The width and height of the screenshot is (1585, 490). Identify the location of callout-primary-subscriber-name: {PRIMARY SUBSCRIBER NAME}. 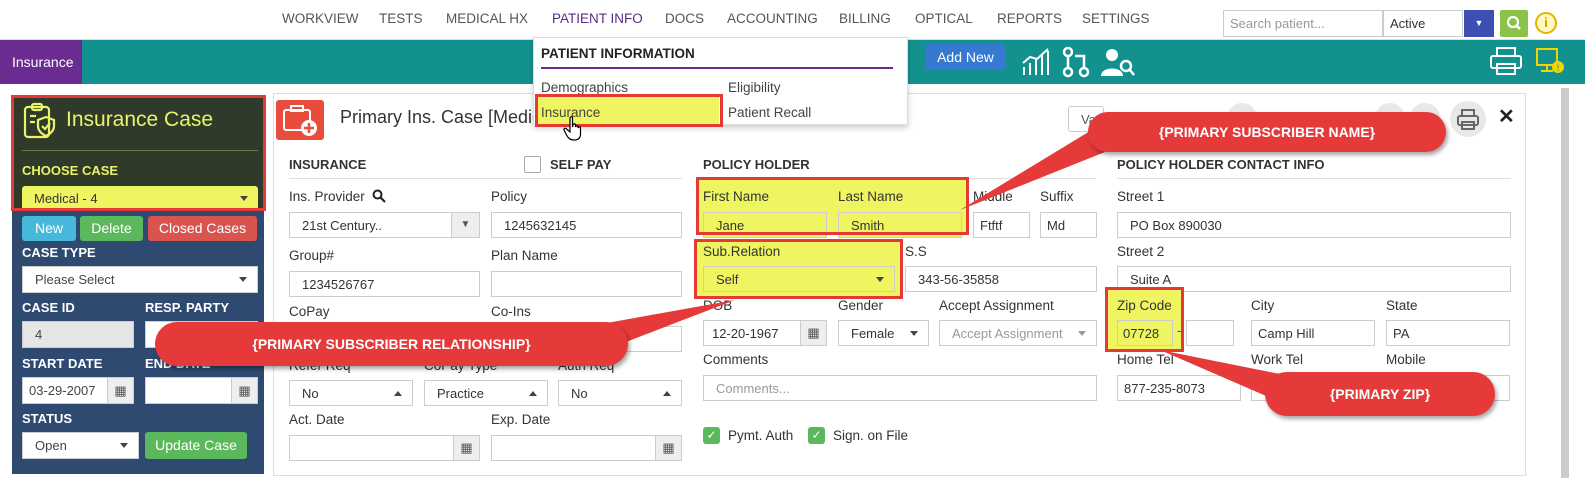
(1267, 132).